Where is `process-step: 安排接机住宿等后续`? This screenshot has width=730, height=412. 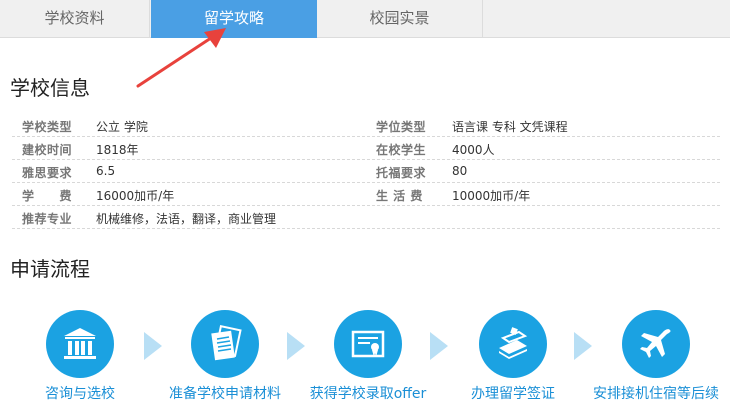
process-step: 安排接机住宿等后续 is located at coordinates (656, 356).